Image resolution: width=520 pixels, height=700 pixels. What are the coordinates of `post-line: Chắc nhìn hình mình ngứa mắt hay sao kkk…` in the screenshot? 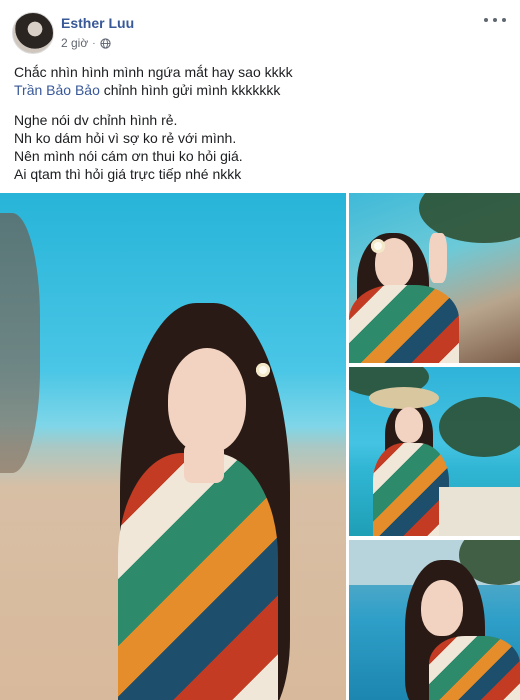 It's located at (153, 72).